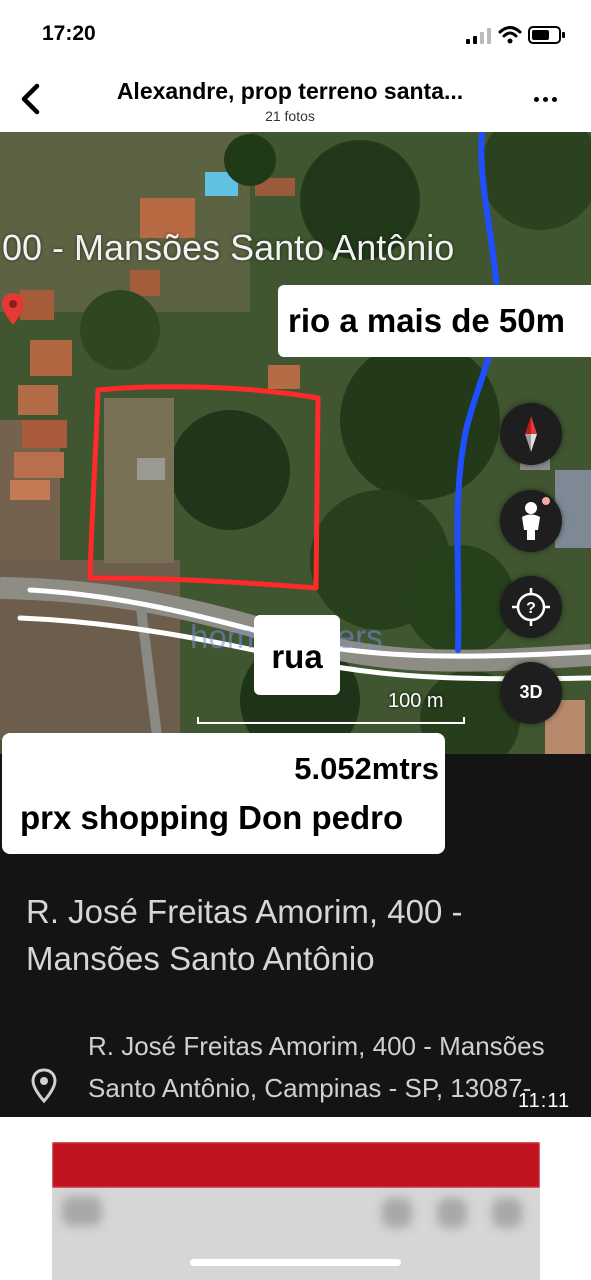  What do you see at coordinates (296, 1234) in the screenshot?
I see `thumbnail-body` at bounding box center [296, 1234].